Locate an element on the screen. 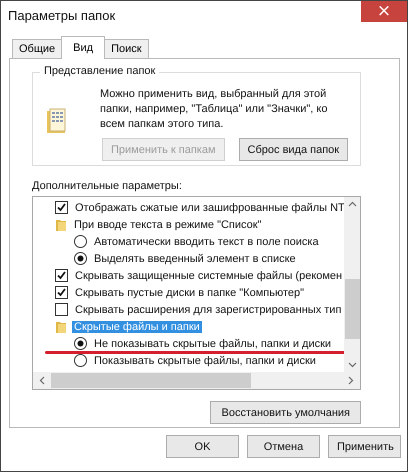  tab: Поиск is located at coordinates (126, 48).